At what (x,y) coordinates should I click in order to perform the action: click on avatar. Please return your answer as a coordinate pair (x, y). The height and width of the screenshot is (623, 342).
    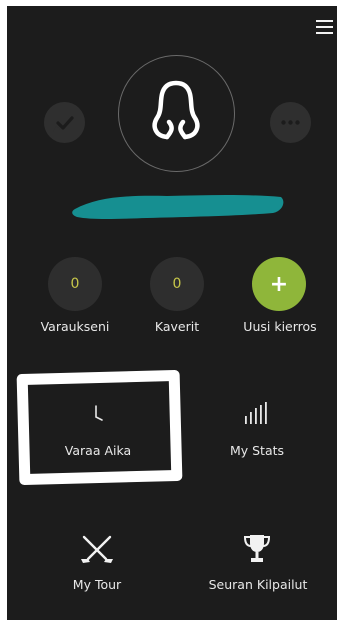
    Looking at the image, I should click on (176, 113).